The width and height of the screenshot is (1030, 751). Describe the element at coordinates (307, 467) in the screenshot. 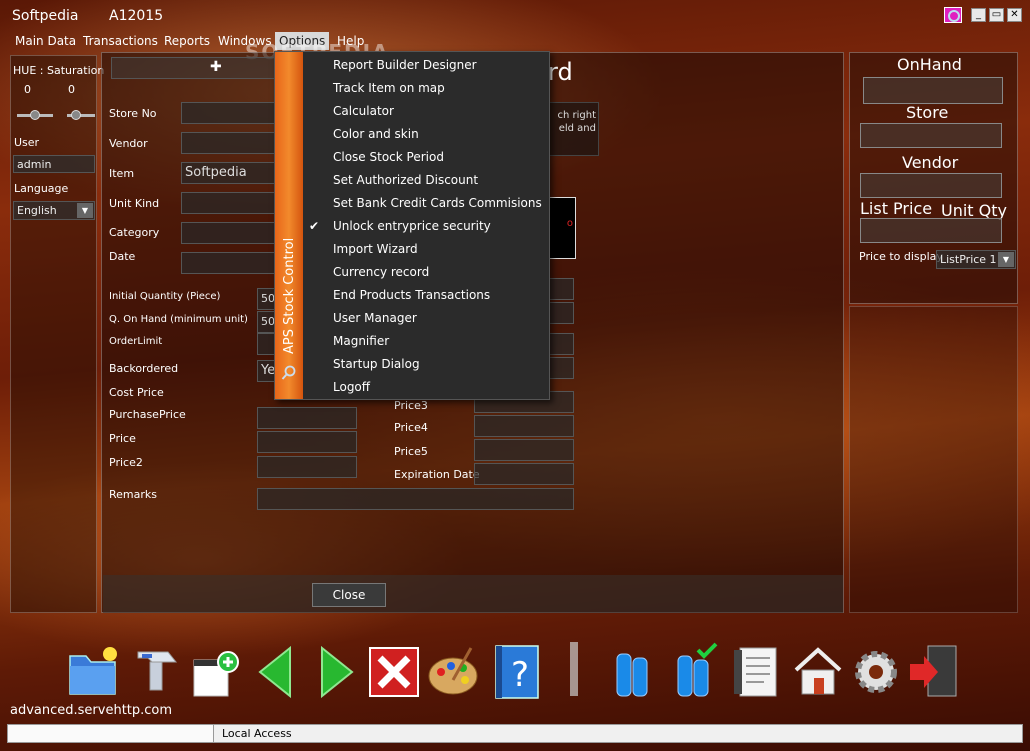

I see `price2-field` at that location.